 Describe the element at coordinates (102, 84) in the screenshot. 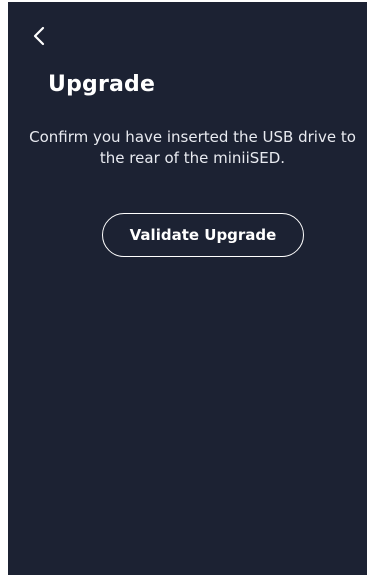

I see `page-title: Upgrade` at that location.